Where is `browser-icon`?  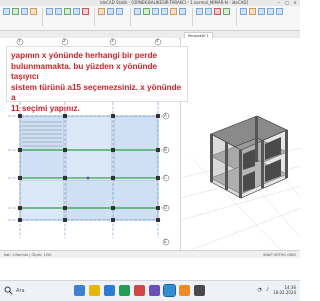 browser-icon is located at coordinates (109, 290).